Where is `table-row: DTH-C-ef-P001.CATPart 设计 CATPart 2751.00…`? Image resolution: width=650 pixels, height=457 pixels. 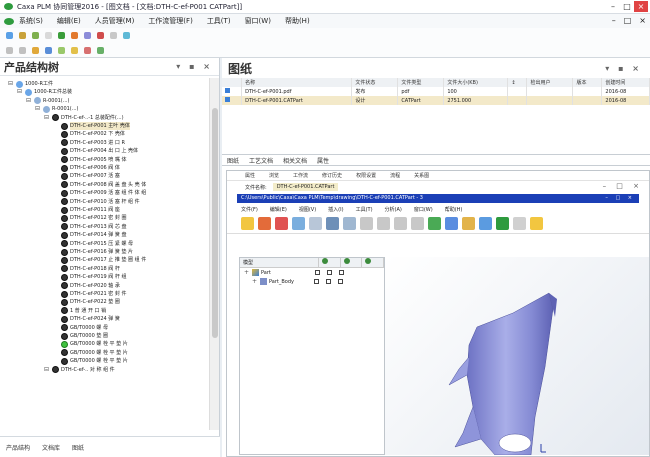 table-row: DTH-C-ef-P001.CATPart 设计 CATPart 2751.00… is located at coordinates (436, 100).